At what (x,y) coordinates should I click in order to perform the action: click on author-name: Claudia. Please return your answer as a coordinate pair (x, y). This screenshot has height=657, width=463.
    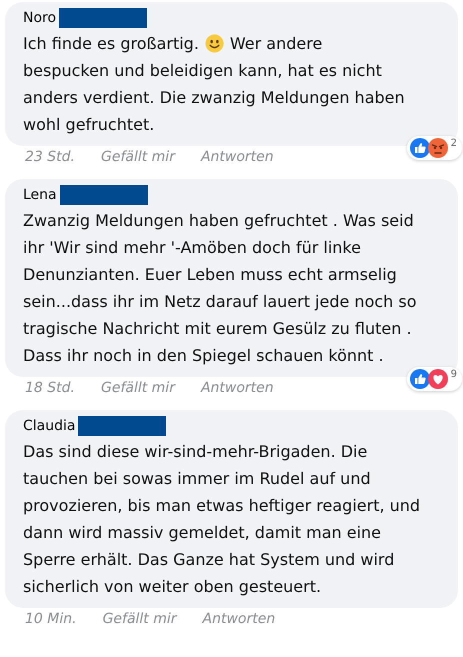
    Looking at the image, I should click on (49, 426).